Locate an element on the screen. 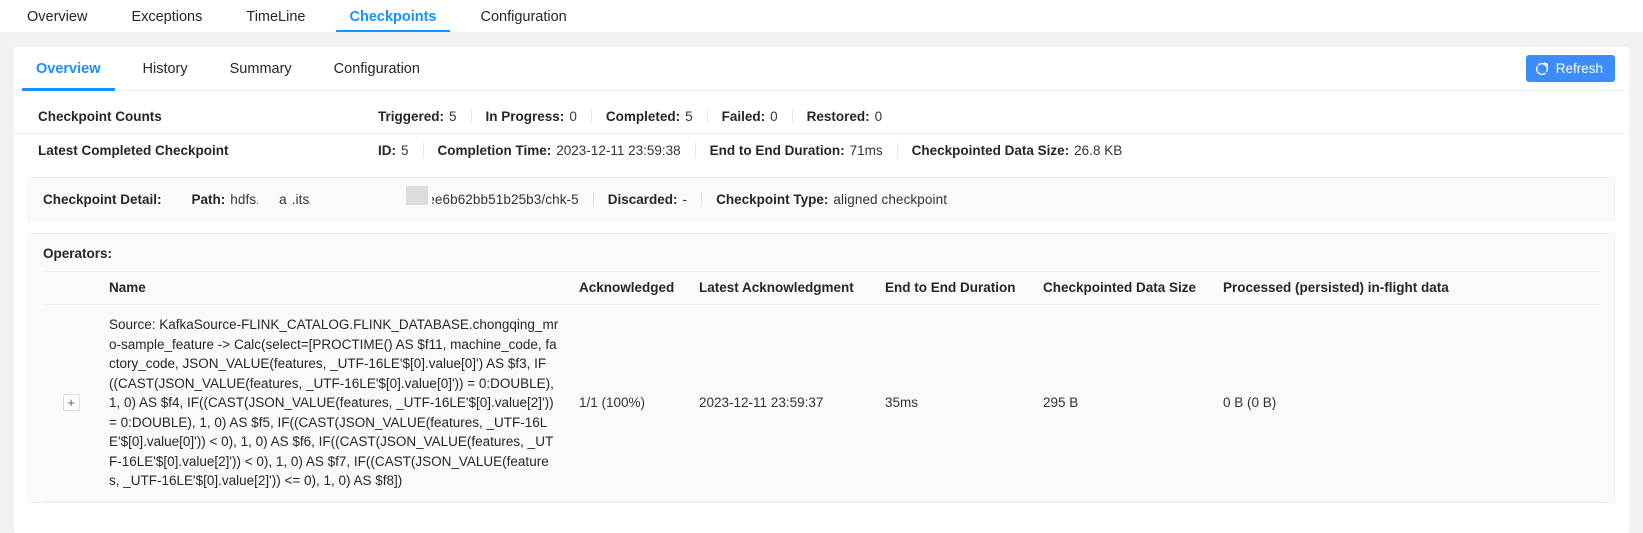 This screenshot has width=1643, height=533. column-header-in-flight-data: Processed (persisted) in-flight data is located at coordinates (1406, 288).